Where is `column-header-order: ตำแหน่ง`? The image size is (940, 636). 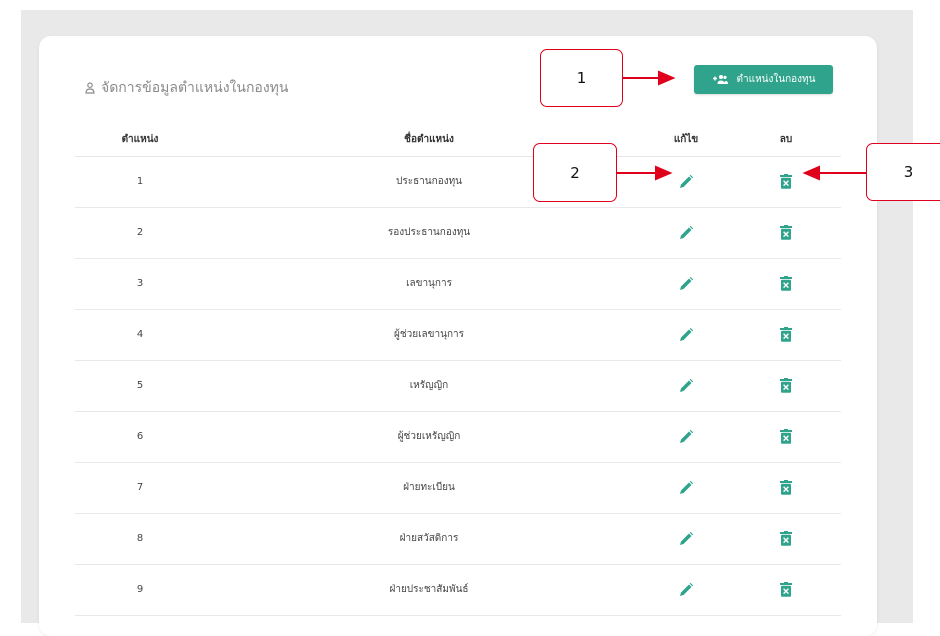 column-header-order: ตำแหน่ง is located at coordinates (140, 139).